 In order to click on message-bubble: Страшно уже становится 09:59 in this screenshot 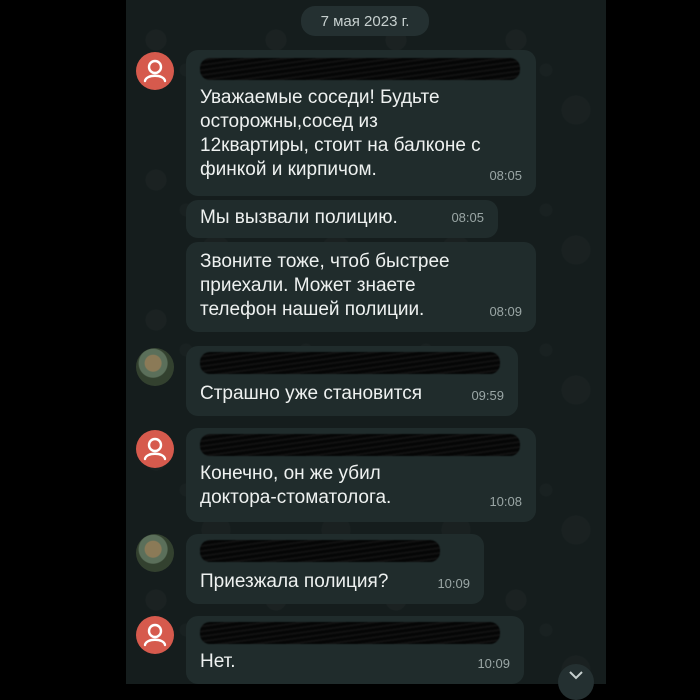, I will do `click(352, 381)`.